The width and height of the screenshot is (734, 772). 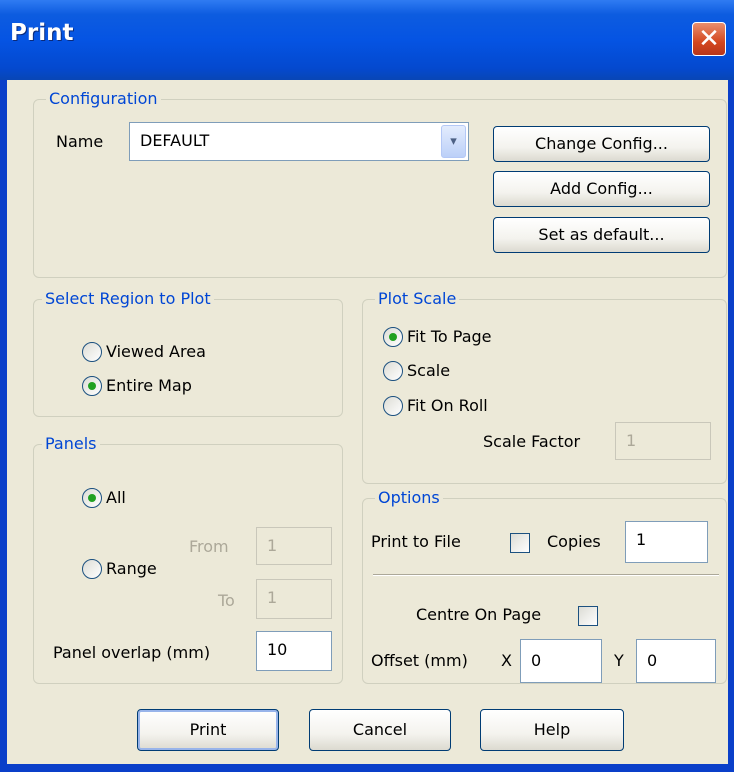 What do you see at coordinates (419, 660) in the screenshot?
I see `offset-label: Offset (mm)` at bounding box center [419, 660].